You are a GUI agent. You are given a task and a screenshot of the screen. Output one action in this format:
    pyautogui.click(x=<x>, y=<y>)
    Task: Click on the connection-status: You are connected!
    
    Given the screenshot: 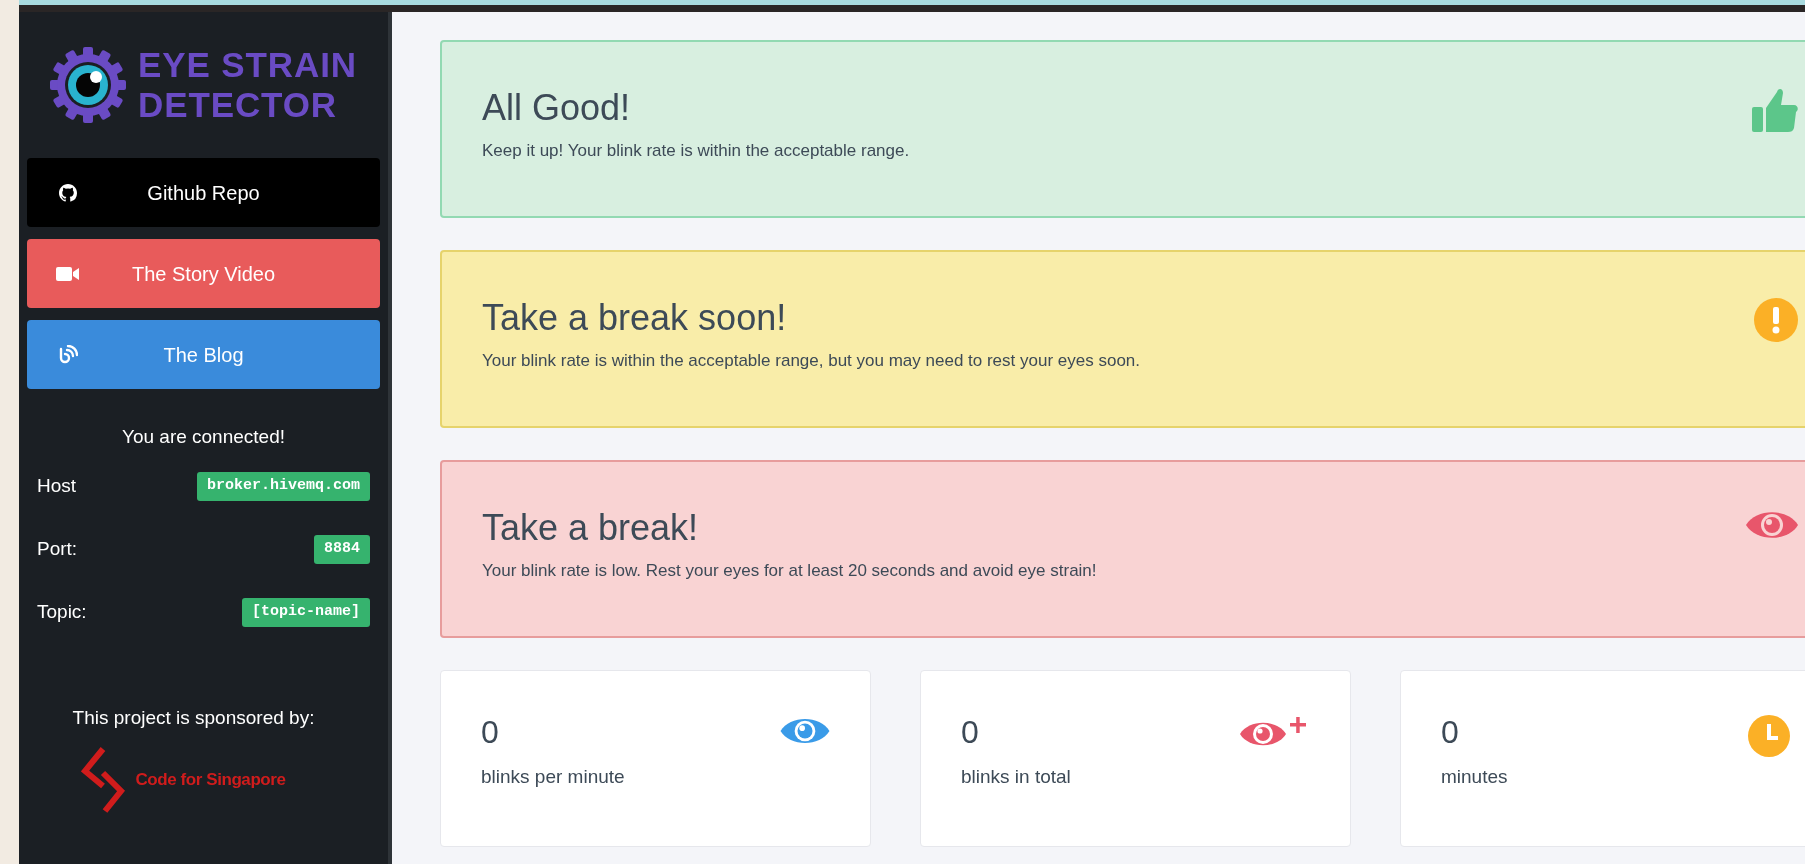 What is the action you would take?
    pyautogui.click(x=203, y=437)
    